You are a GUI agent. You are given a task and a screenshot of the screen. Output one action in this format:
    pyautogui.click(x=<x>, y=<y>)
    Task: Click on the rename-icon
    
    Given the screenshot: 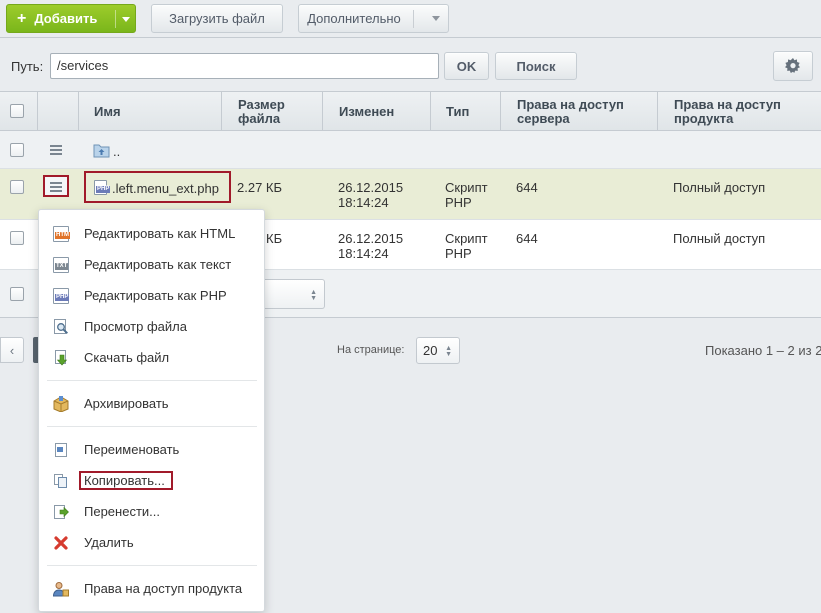 What is the action you would take?
    pyautogui.click(x=61, y=450)
    